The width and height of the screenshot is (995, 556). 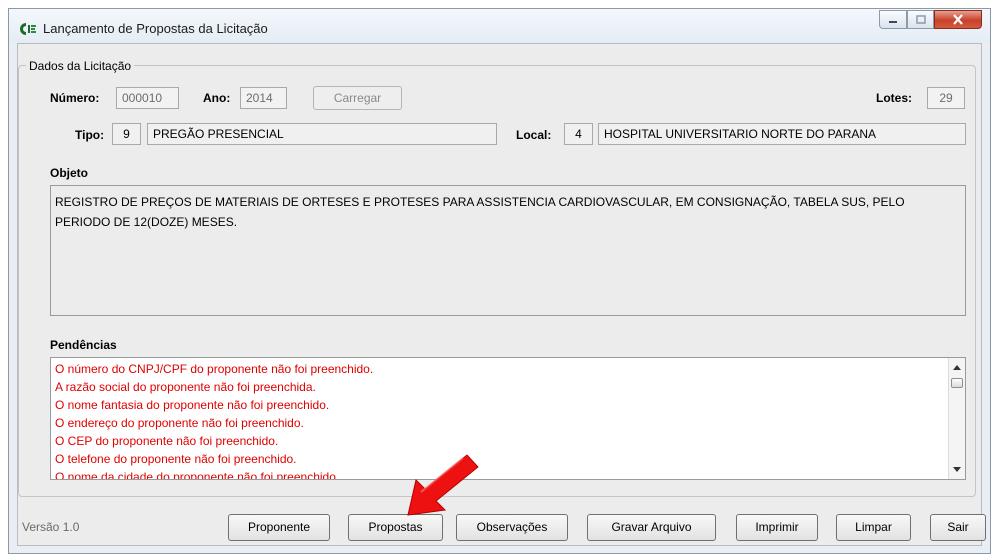 I want to click on close-button, so click(x=958, y=19).